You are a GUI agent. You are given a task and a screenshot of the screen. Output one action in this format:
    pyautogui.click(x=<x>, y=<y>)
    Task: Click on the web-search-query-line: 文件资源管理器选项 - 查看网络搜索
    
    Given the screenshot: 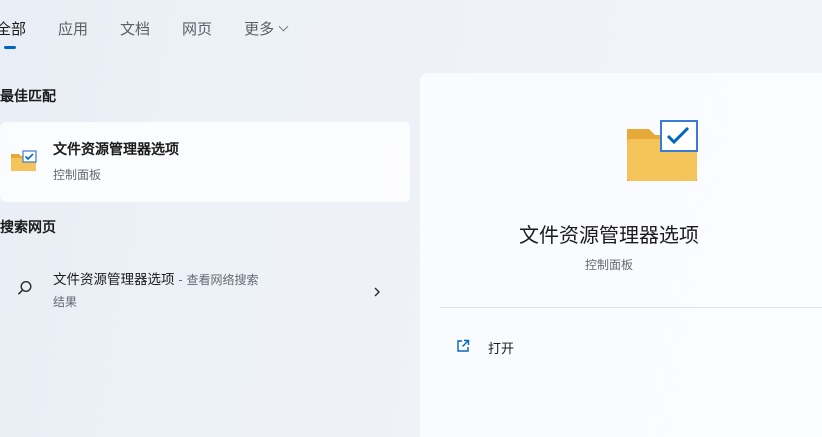 What is the action you would take?
    pyautogui.click(x=155, y=278)
    